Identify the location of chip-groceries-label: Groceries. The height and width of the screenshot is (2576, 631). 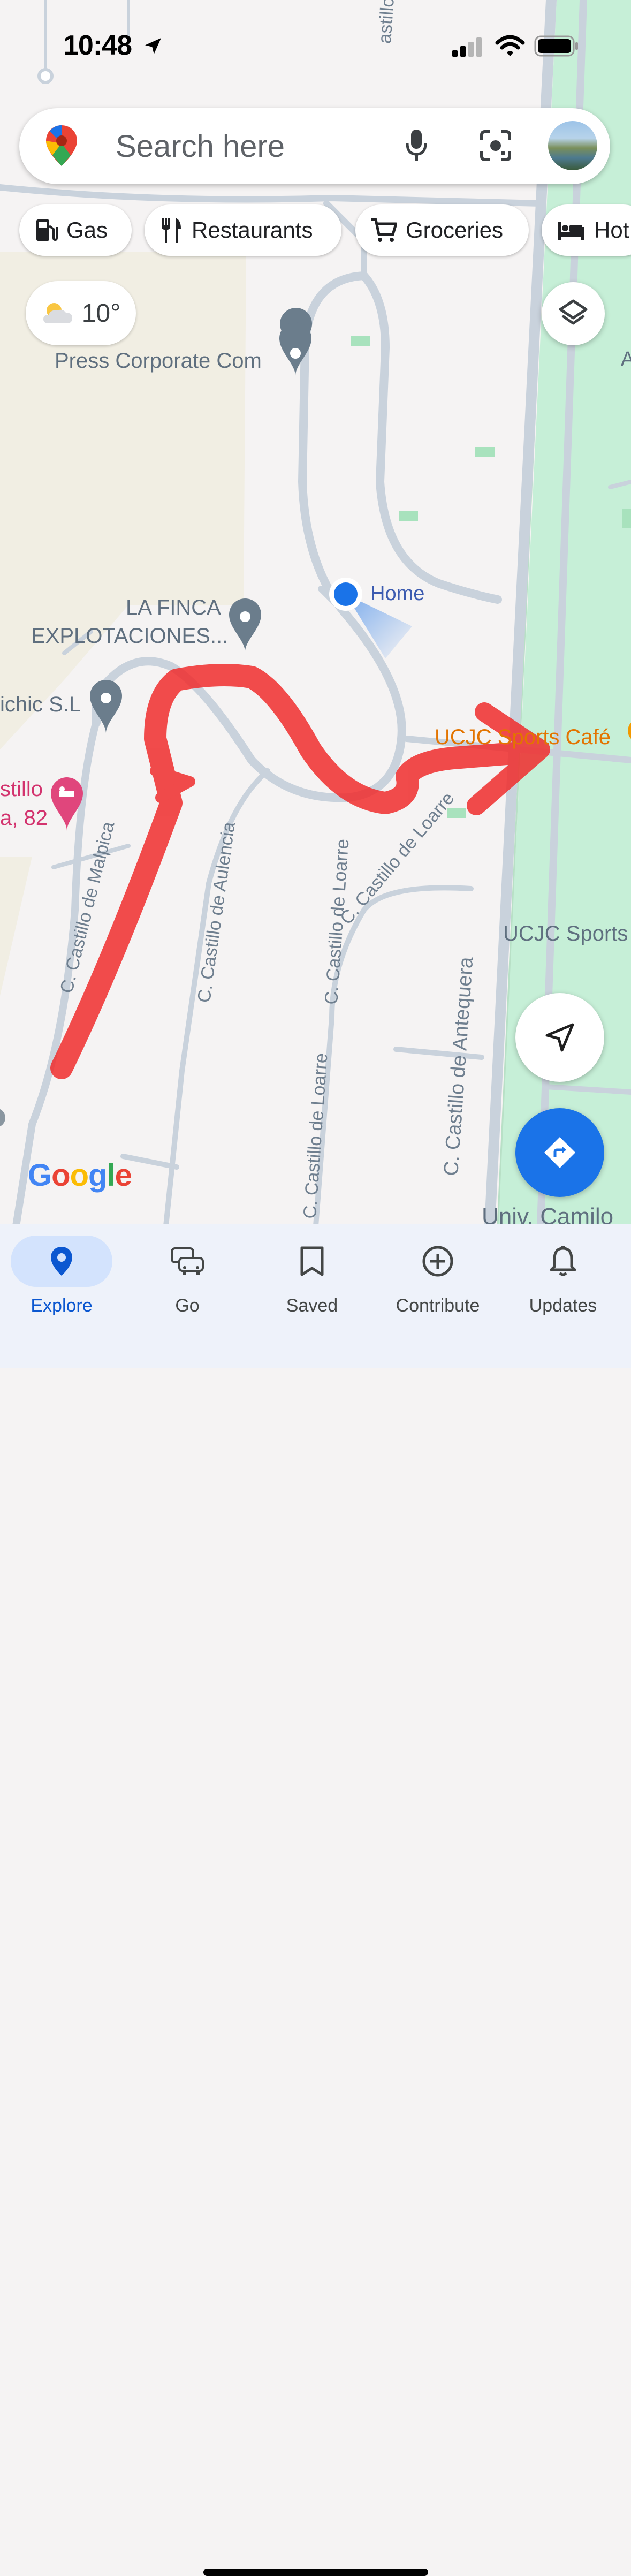
(455, 230).